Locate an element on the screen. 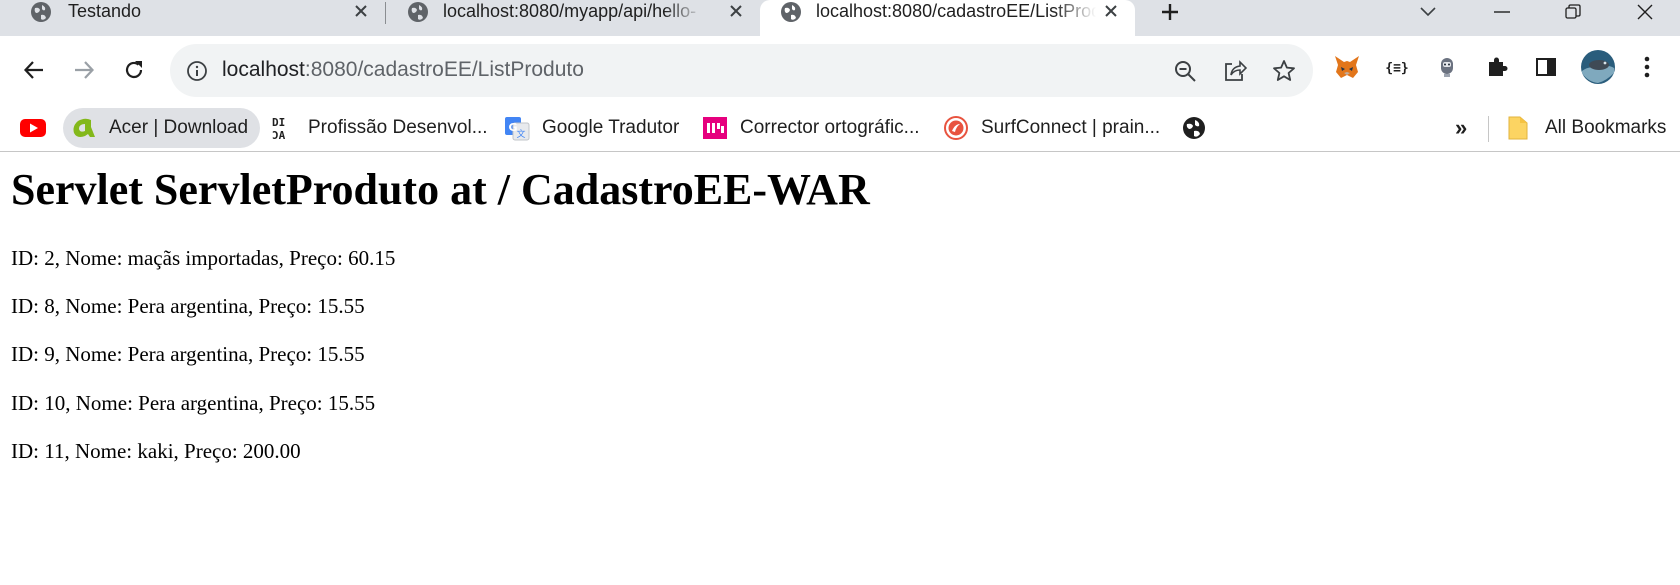  share-icon is located at coordinates (1235, 71).